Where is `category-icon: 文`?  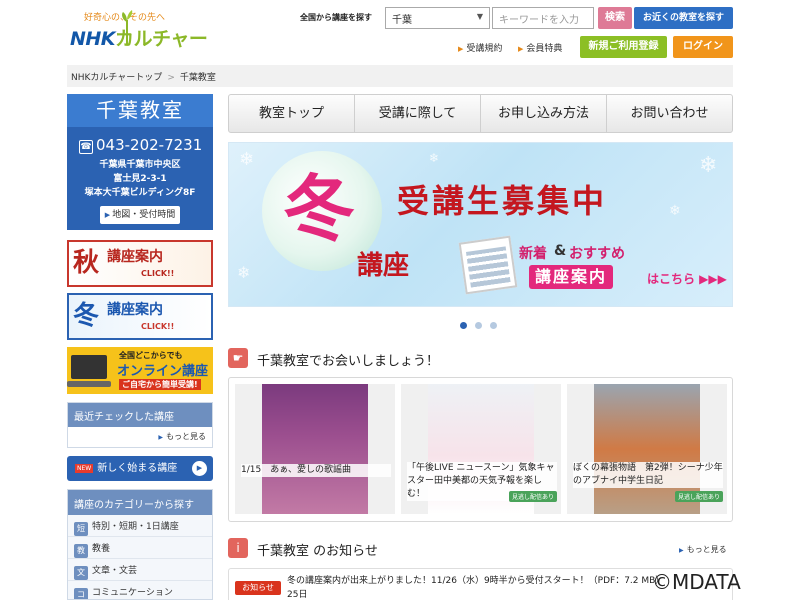
category-icon: 文 is located at coordinates (81, 573).